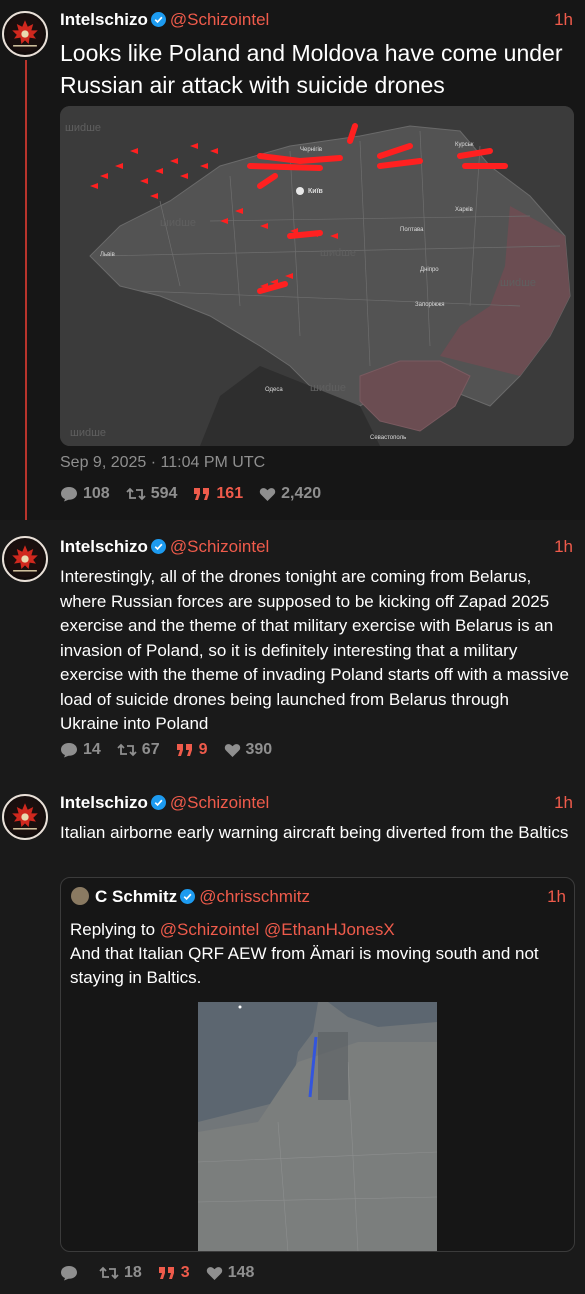 The width and height of the screenshot is (585, 1294). I want to click on quote-button: 9, so click(192, 750).